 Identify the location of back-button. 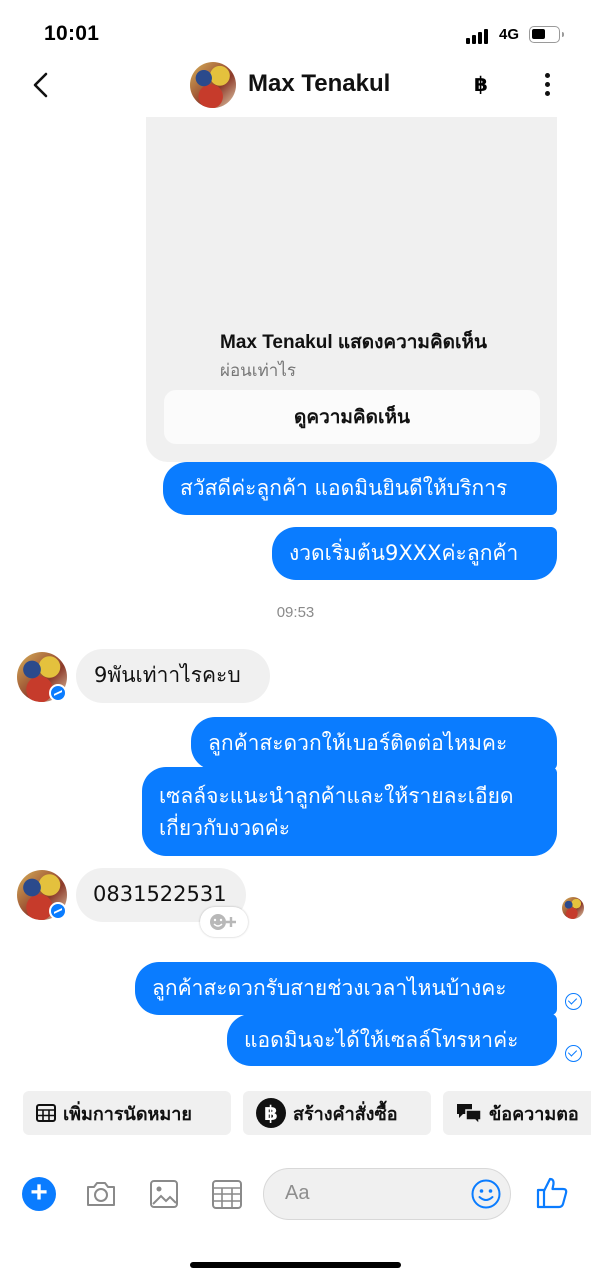
(41, 85).